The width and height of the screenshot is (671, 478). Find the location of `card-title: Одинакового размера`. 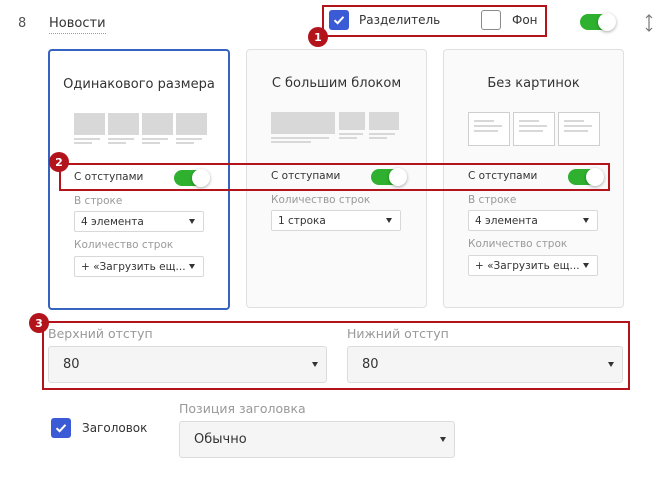

card-title: Одинакового размера is located at coordinates (139, 84).